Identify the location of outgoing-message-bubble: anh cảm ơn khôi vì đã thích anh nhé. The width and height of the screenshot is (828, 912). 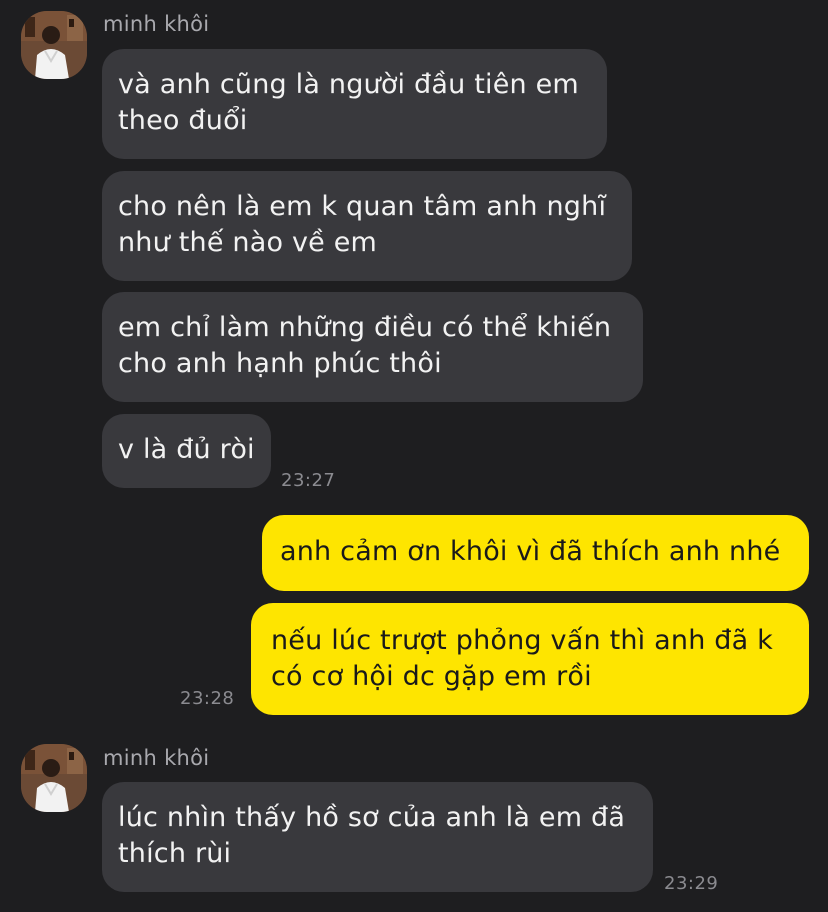
(535, 553).